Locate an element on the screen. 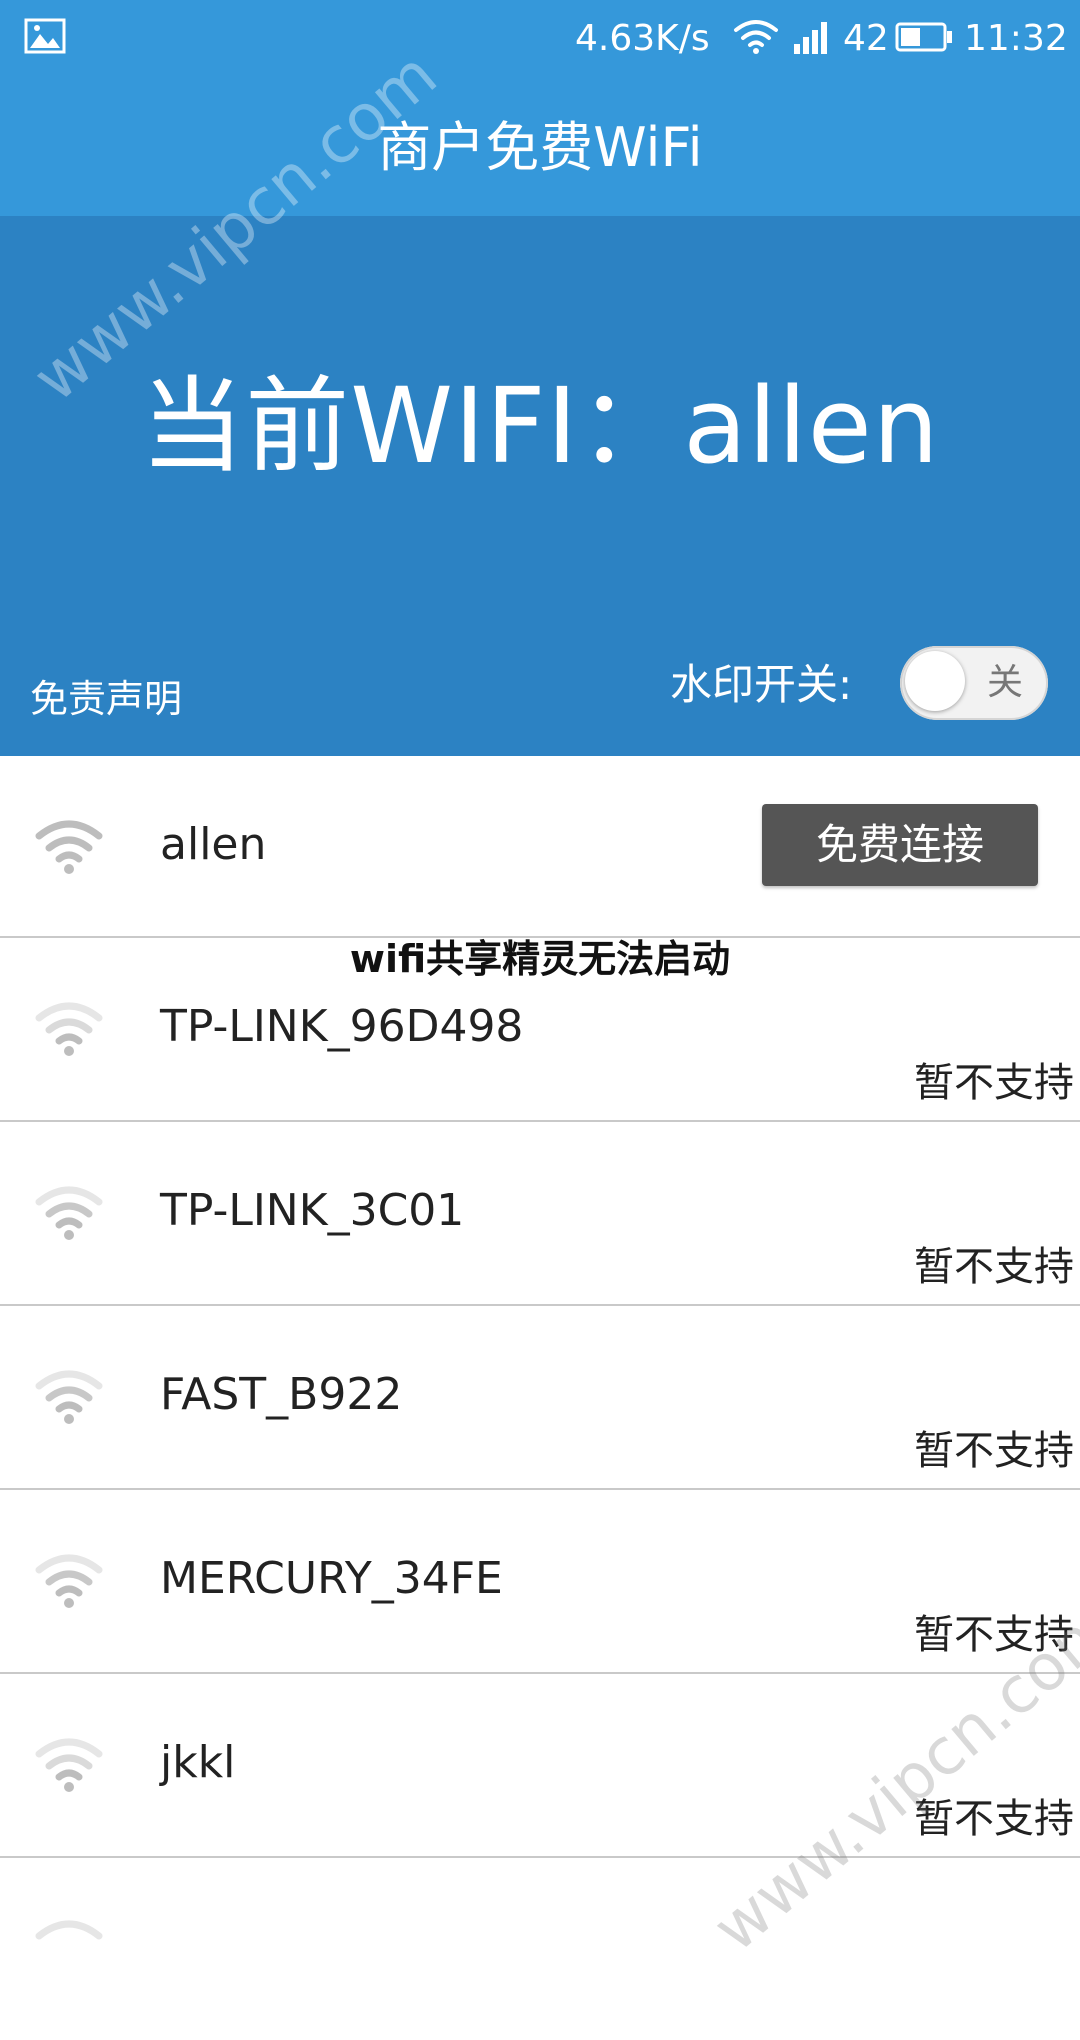  current-wifi-label: 当前WIFI：allen is located at coordinates (540, 426).